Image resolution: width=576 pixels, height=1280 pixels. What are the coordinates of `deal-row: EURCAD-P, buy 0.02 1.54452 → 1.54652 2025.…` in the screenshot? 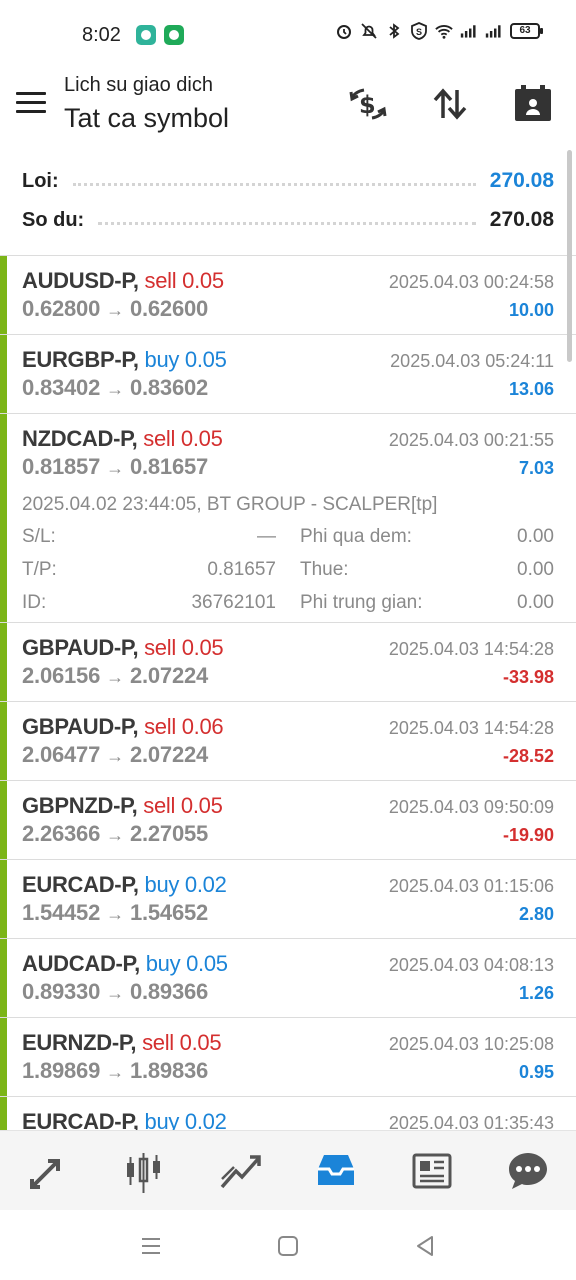 It's located at (288, 899).